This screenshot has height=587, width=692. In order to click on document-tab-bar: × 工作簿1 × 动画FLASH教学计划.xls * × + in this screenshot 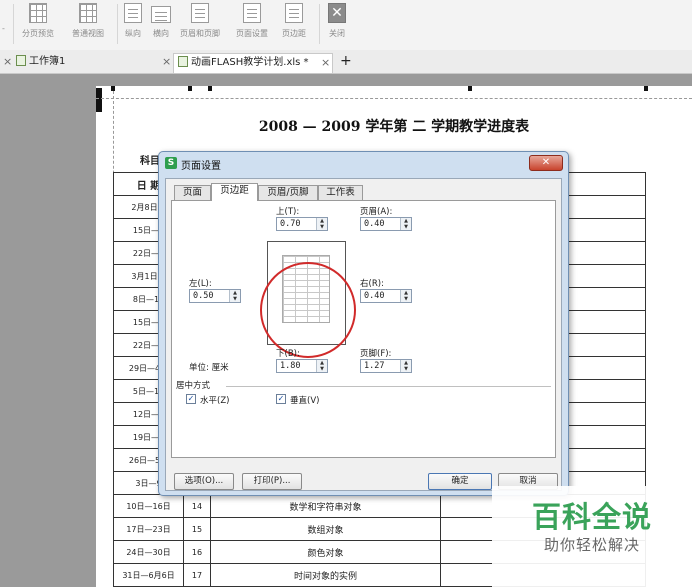, I will do `click(346, 62)`.